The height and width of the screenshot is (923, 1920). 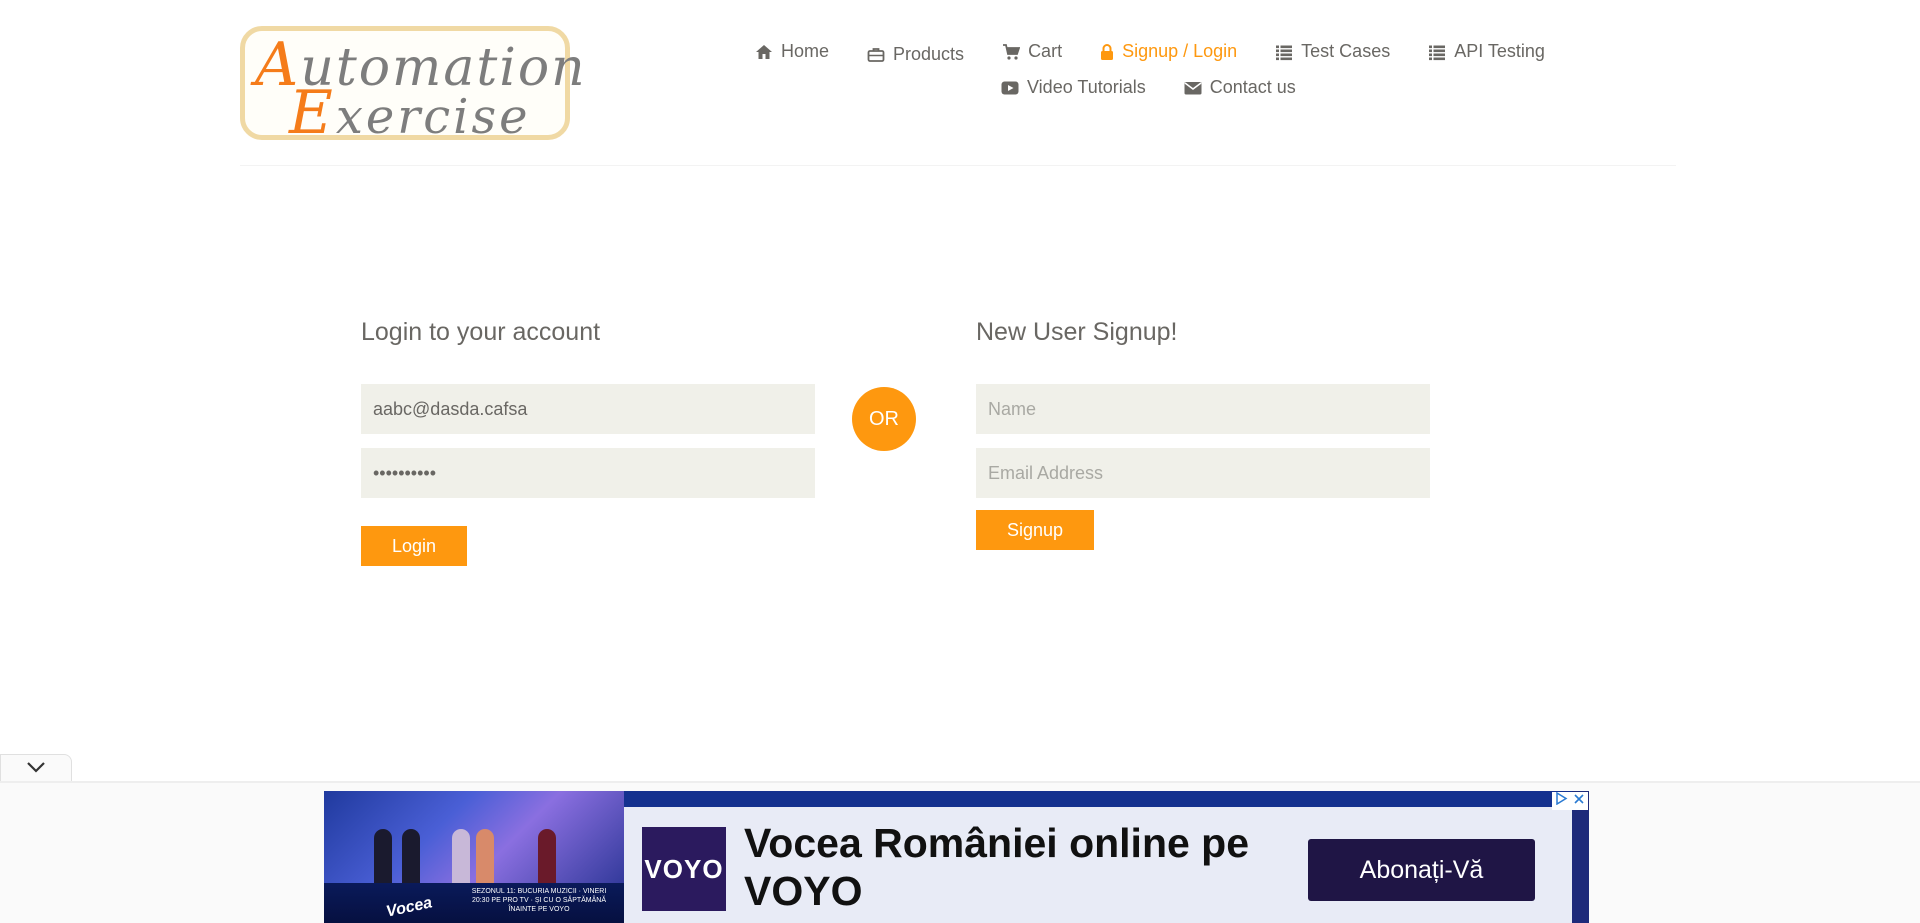 I want to click on site-logo: Automation Exercise, so click(x=412, y=85).